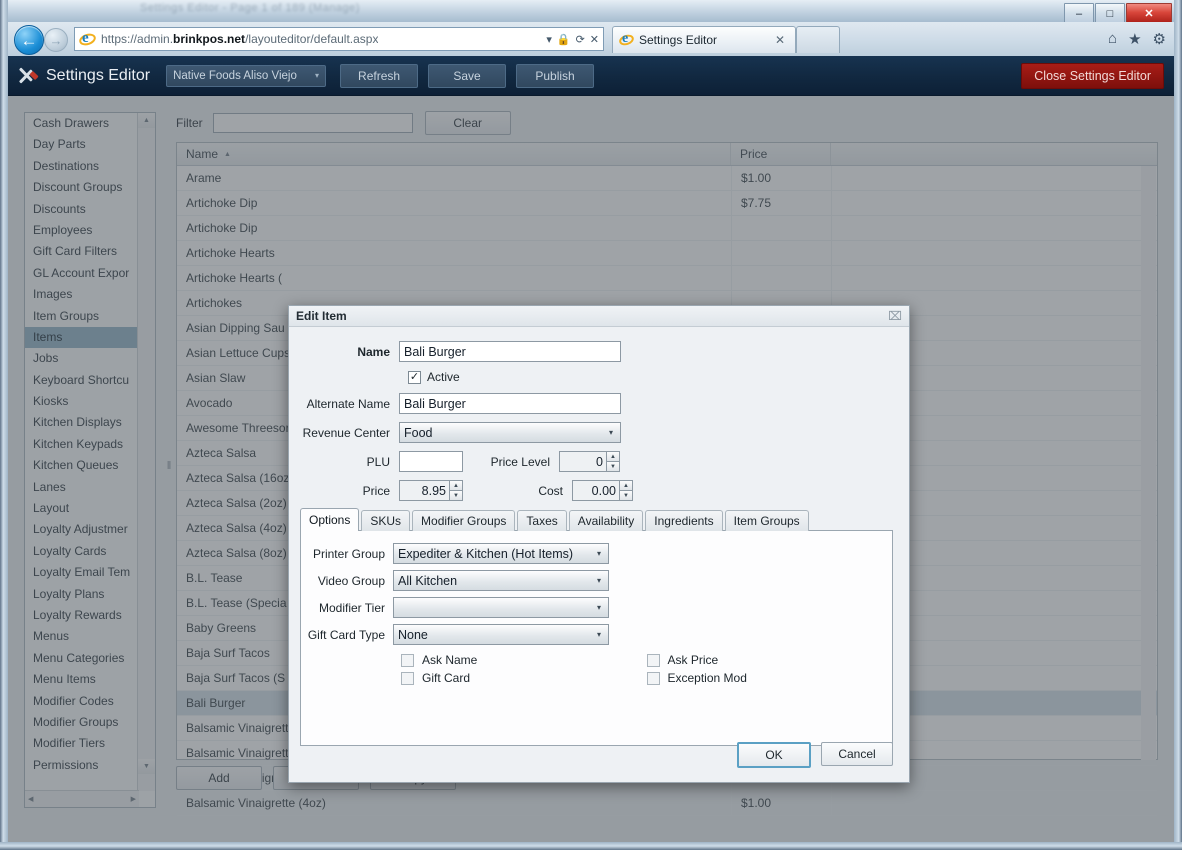 This screenshot has width=1182, height=850. What do you see at coordinates (1149, 13) in the screenshot?
I see `close-window-button: ✕` at bounding box center [1149, 13].